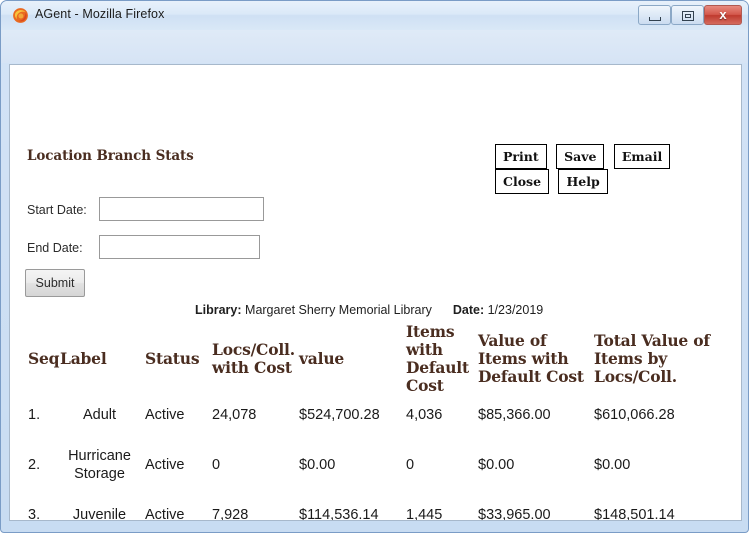 This screenshot has height=533, width=749. Describe the element at coordinates (642, 156) in the screenshot. I see `email-button: Email` at that location.